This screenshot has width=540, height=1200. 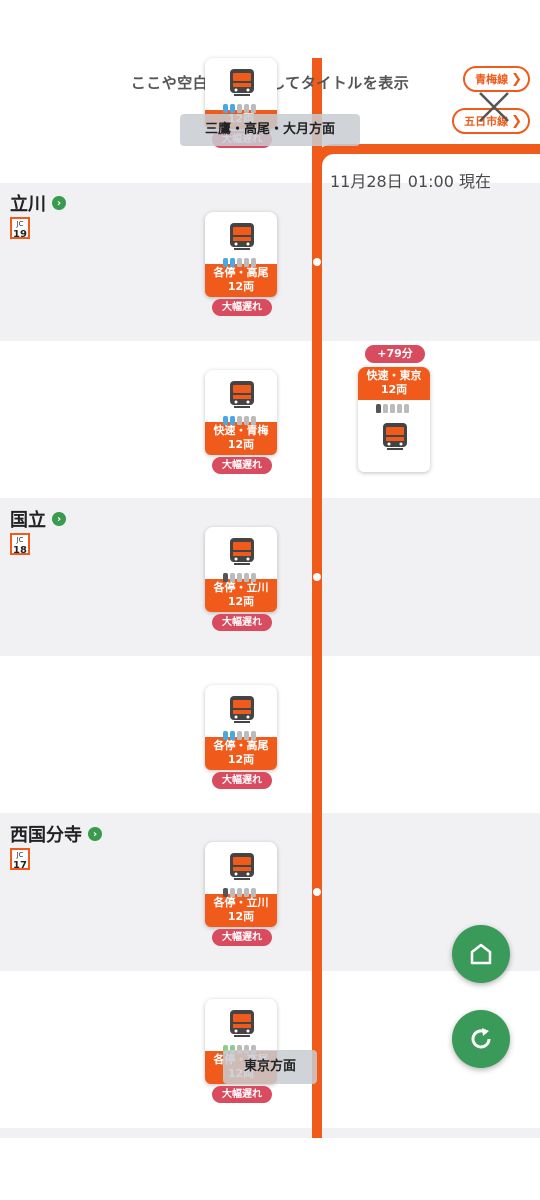 I want to click on direction-label-top: 三鷹・高尾・大月方面, so click(x=270, y=130).